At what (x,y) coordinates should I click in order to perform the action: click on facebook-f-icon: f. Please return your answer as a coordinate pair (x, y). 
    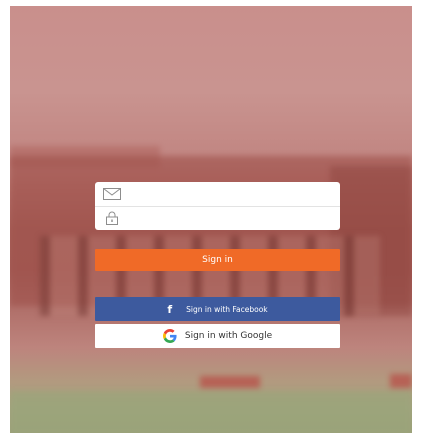
    Looking at the image, I should click on (170, 309).